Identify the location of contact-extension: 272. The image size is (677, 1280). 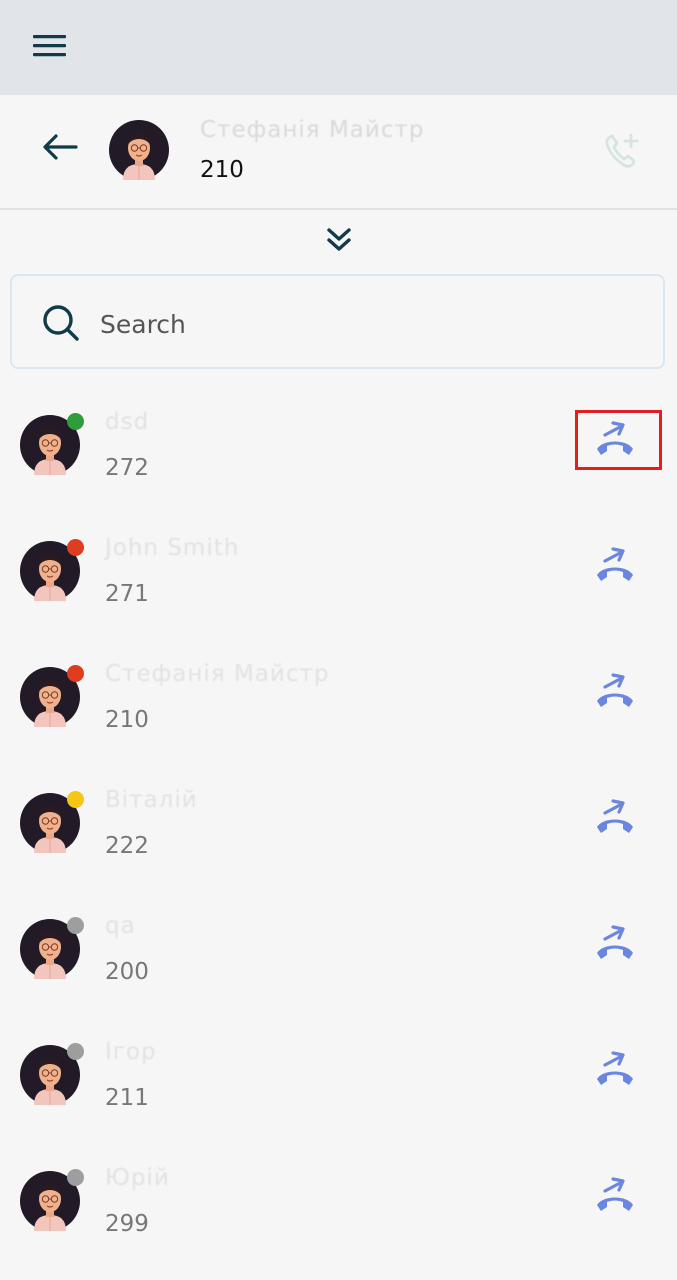
(127, 468).